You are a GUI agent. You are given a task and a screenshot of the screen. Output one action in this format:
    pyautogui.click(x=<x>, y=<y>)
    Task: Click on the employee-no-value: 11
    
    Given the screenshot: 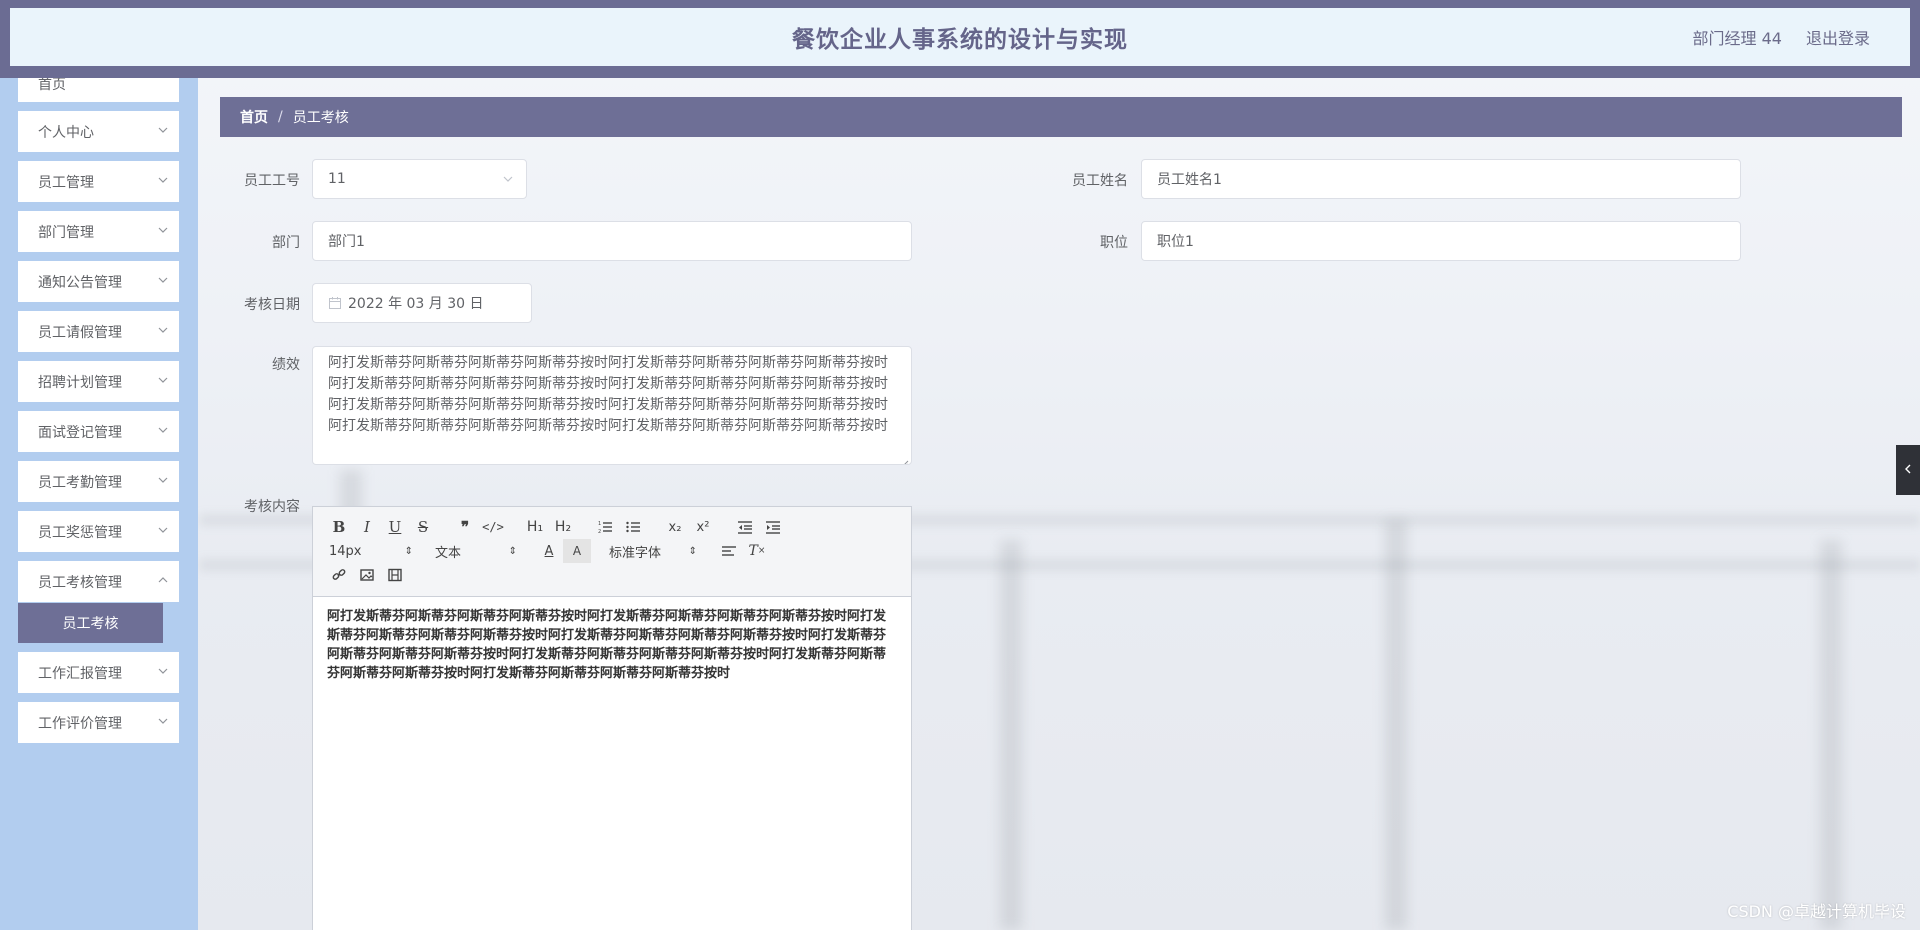 What is the action you would take?
    pyautogui.click(x=337, y=179)
    